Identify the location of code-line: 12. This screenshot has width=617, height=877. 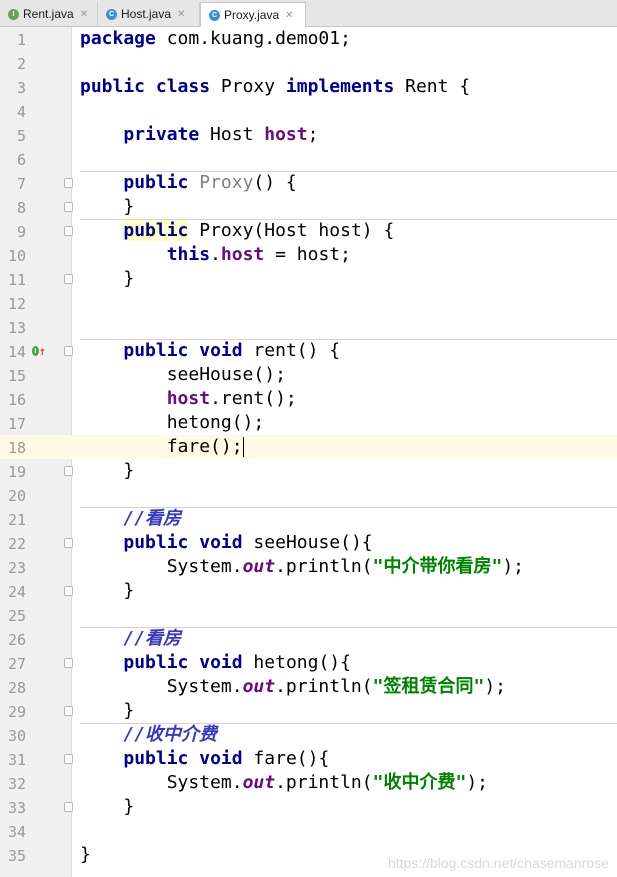
(308, 303).